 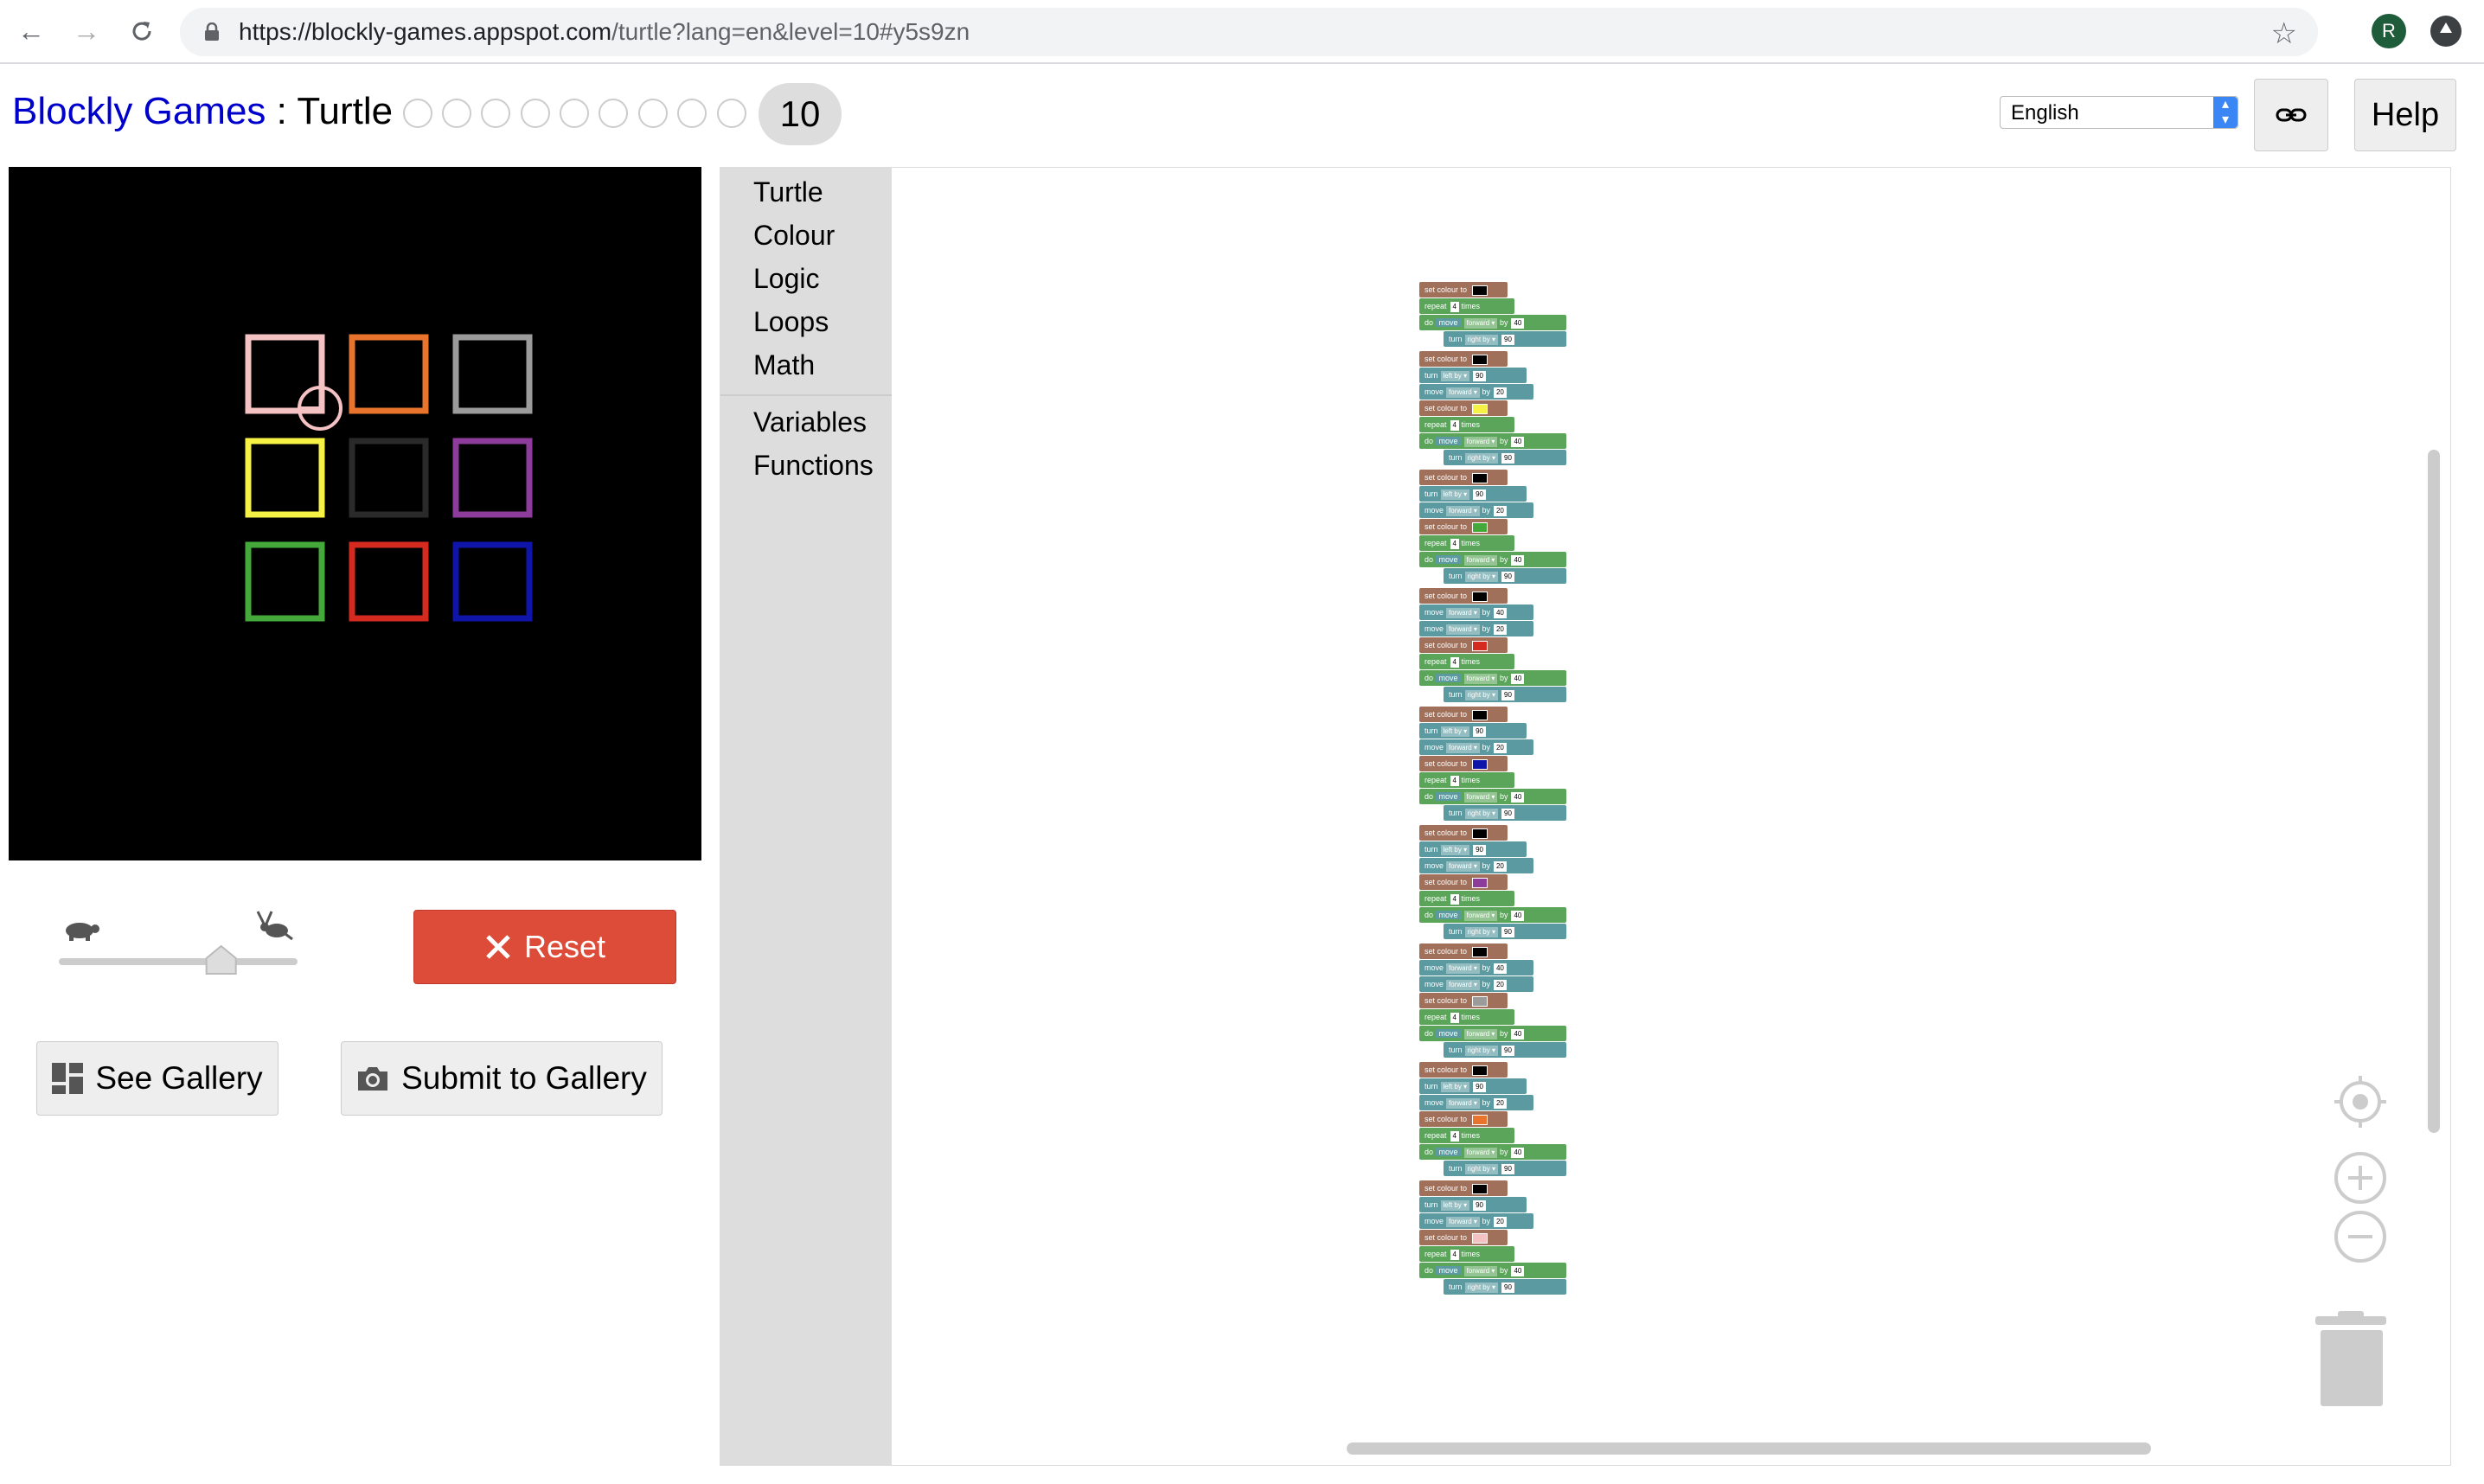 I want to click on bookmark-star-icon: ☆, so click(x=2284, y=33).